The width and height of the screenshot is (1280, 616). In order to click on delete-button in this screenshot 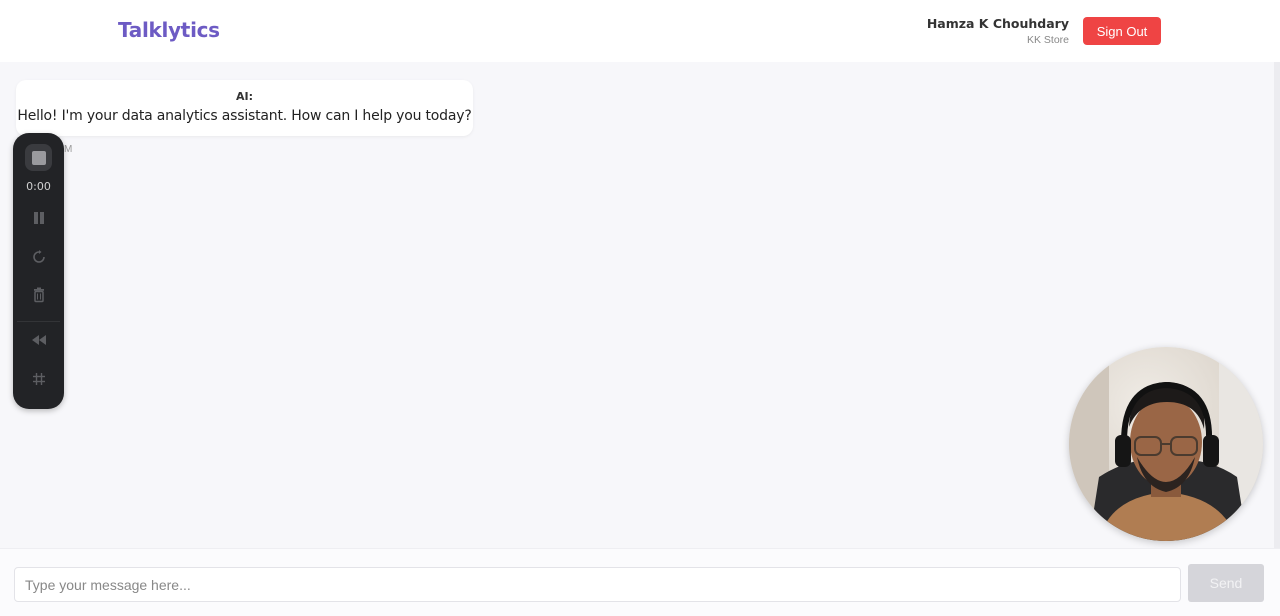, I will do `click(38, 294)`.